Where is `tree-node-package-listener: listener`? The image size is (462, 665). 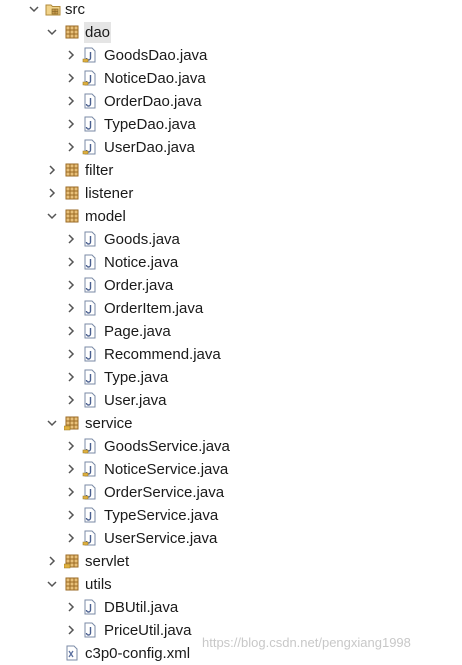
tree-node-package-listener: listener is located at coordinates (231, 193).